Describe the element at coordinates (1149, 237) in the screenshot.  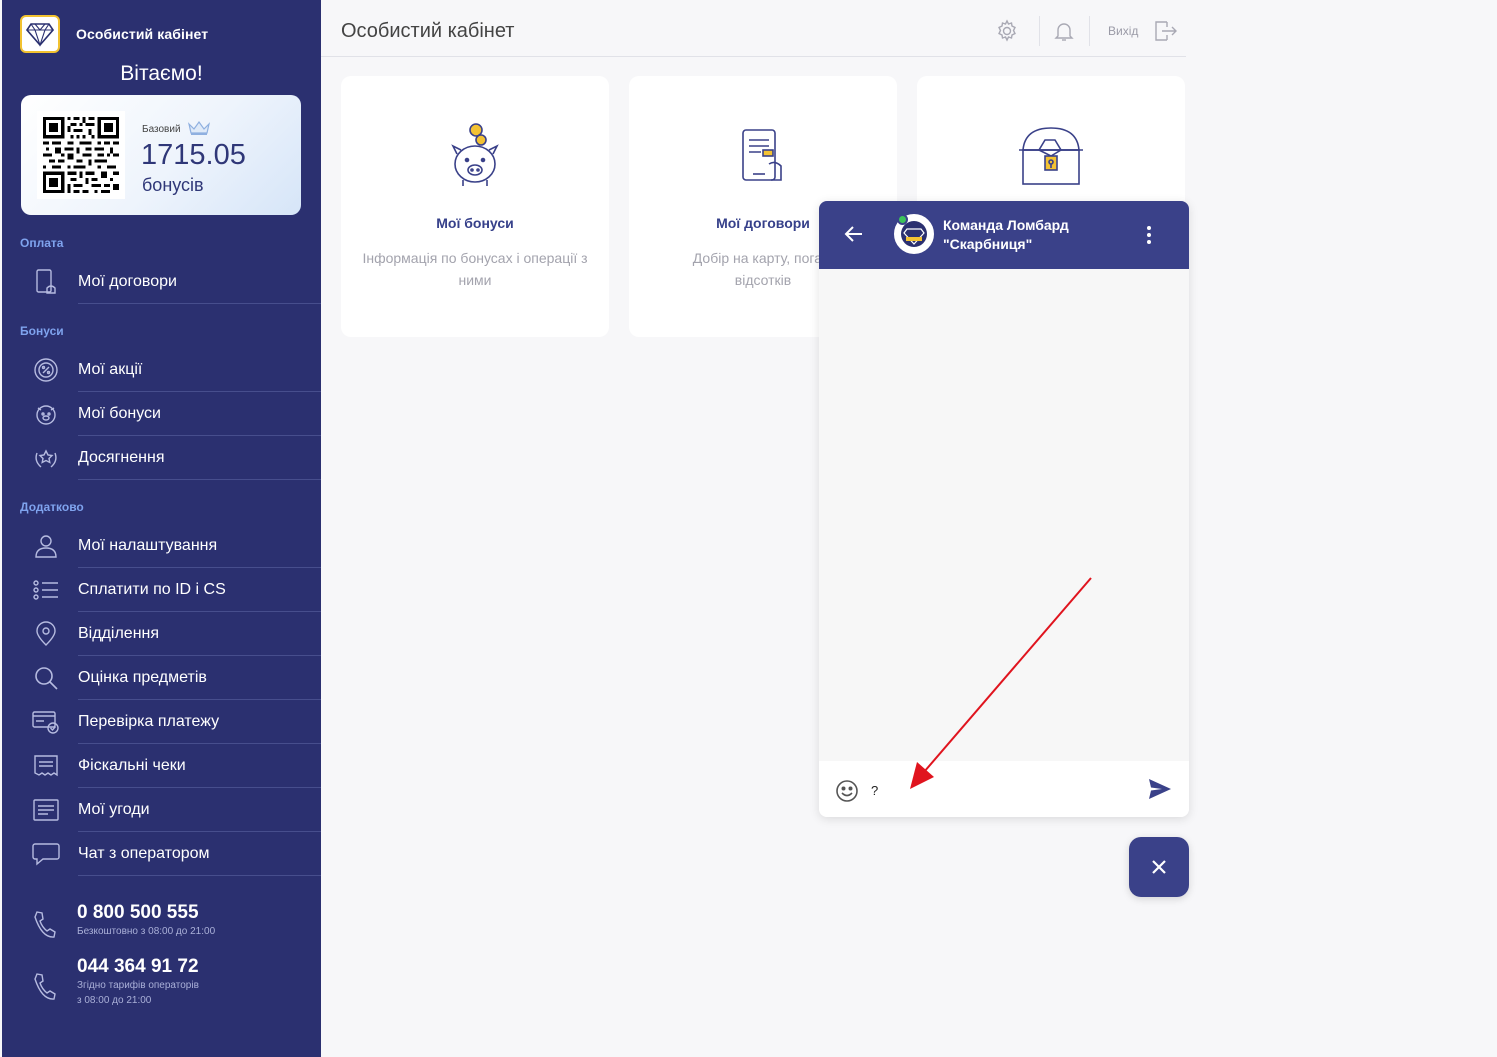
I see `more-vertical-icon` at that location.